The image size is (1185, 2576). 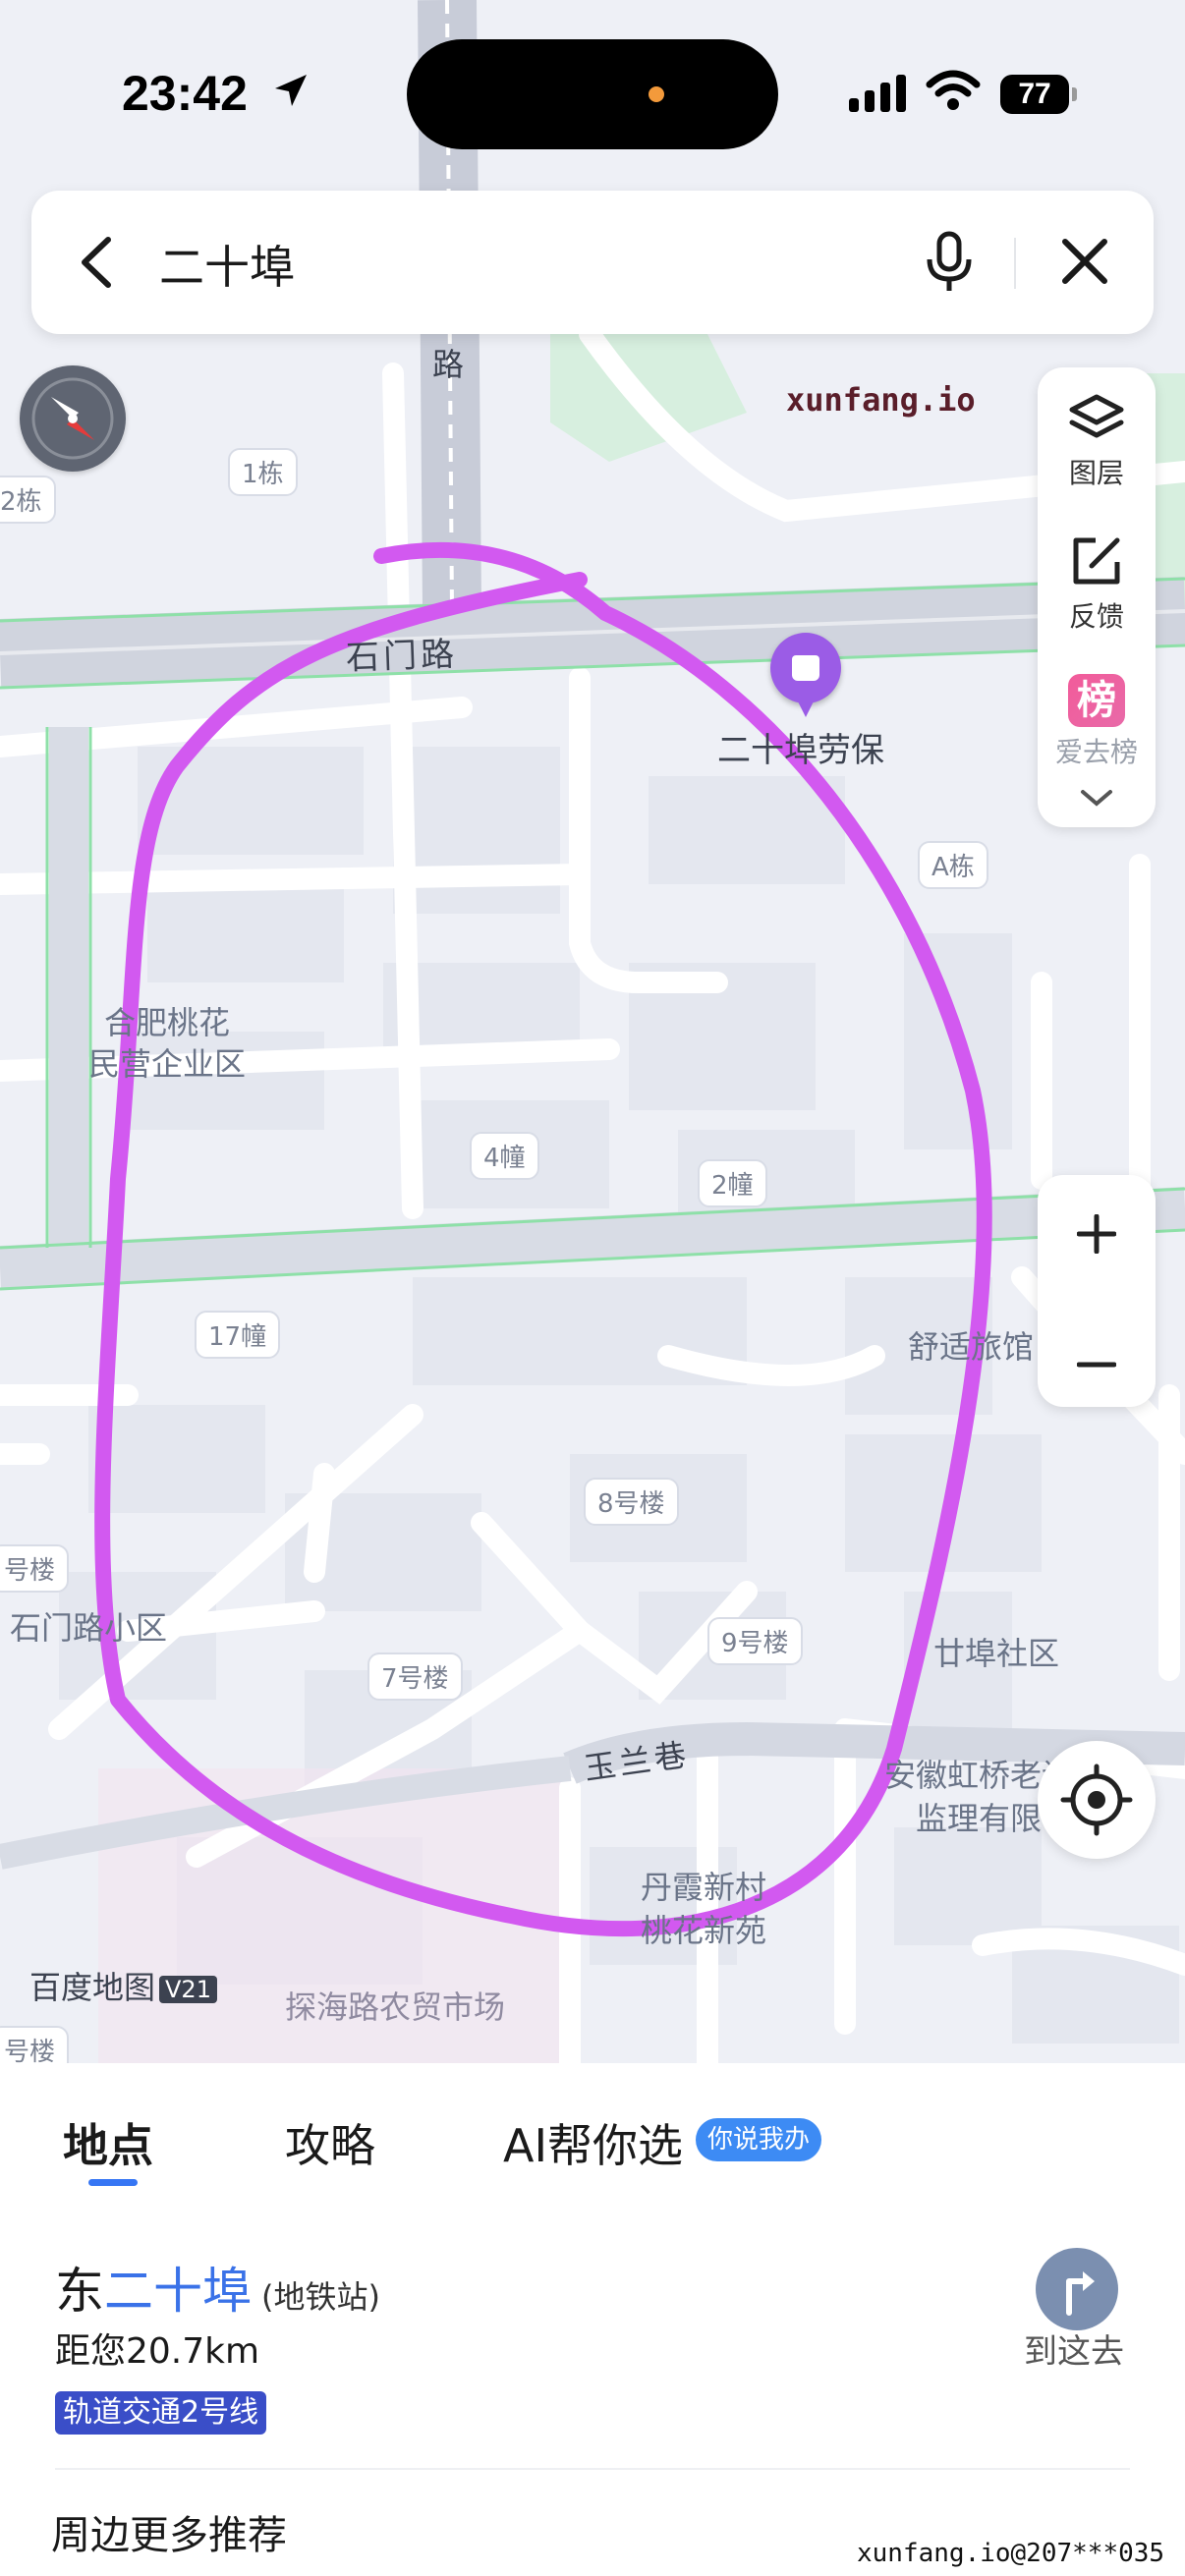 I want to click on road-label: 路, so click(x=451, y=364).